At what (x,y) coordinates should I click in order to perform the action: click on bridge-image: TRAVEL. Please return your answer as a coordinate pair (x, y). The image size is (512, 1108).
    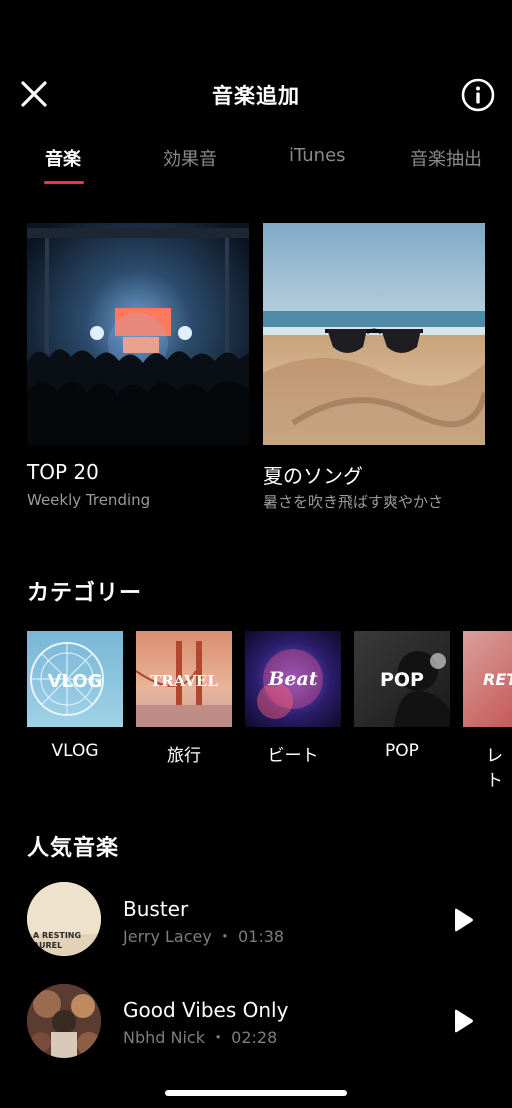
    Looking at the image, I should click on (184, 684).